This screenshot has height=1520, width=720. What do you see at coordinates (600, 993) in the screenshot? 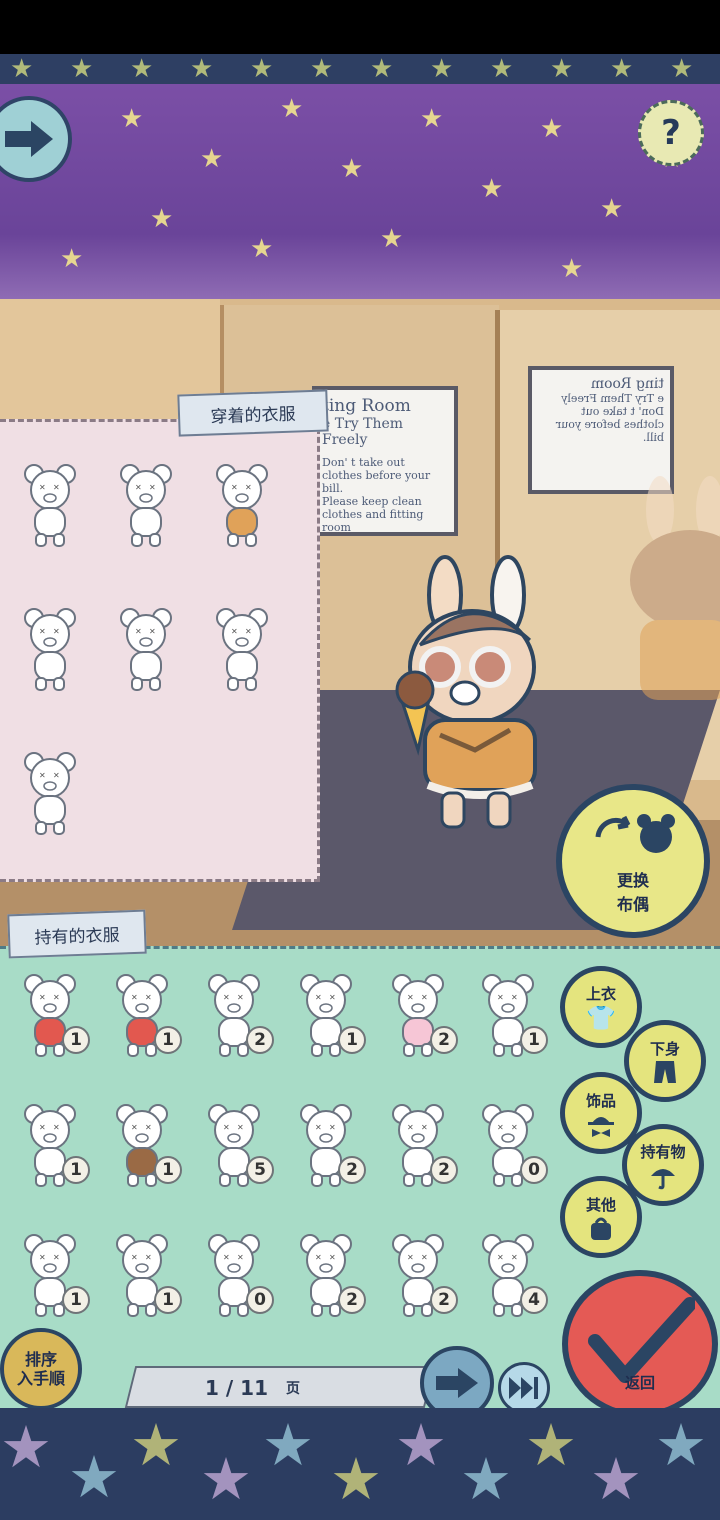
I see `category-tops-label: 上衣` at bounding box center [600, 993].